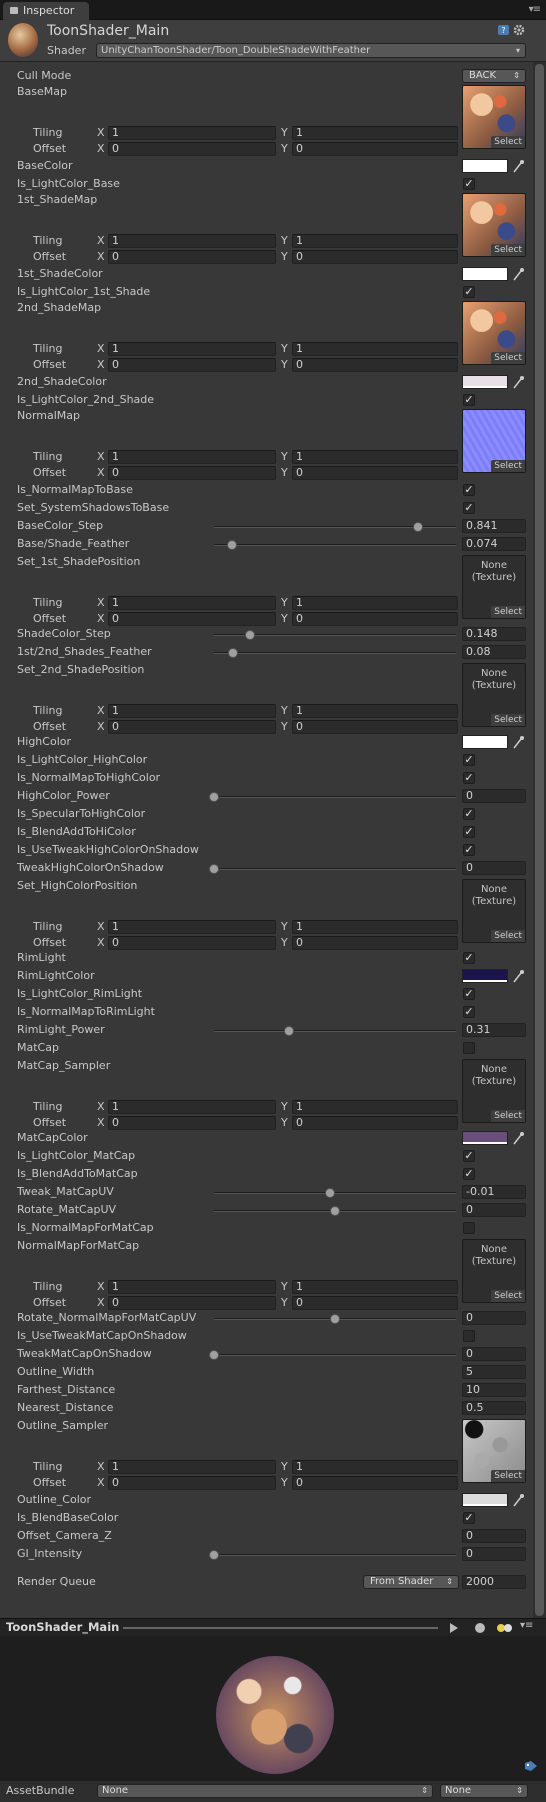 This screenshot has width=546, height=1802. What do you see at coordinates (503, 30) in the screenshot?
I see `help-icon: ?` at bounding box center [503, 30].